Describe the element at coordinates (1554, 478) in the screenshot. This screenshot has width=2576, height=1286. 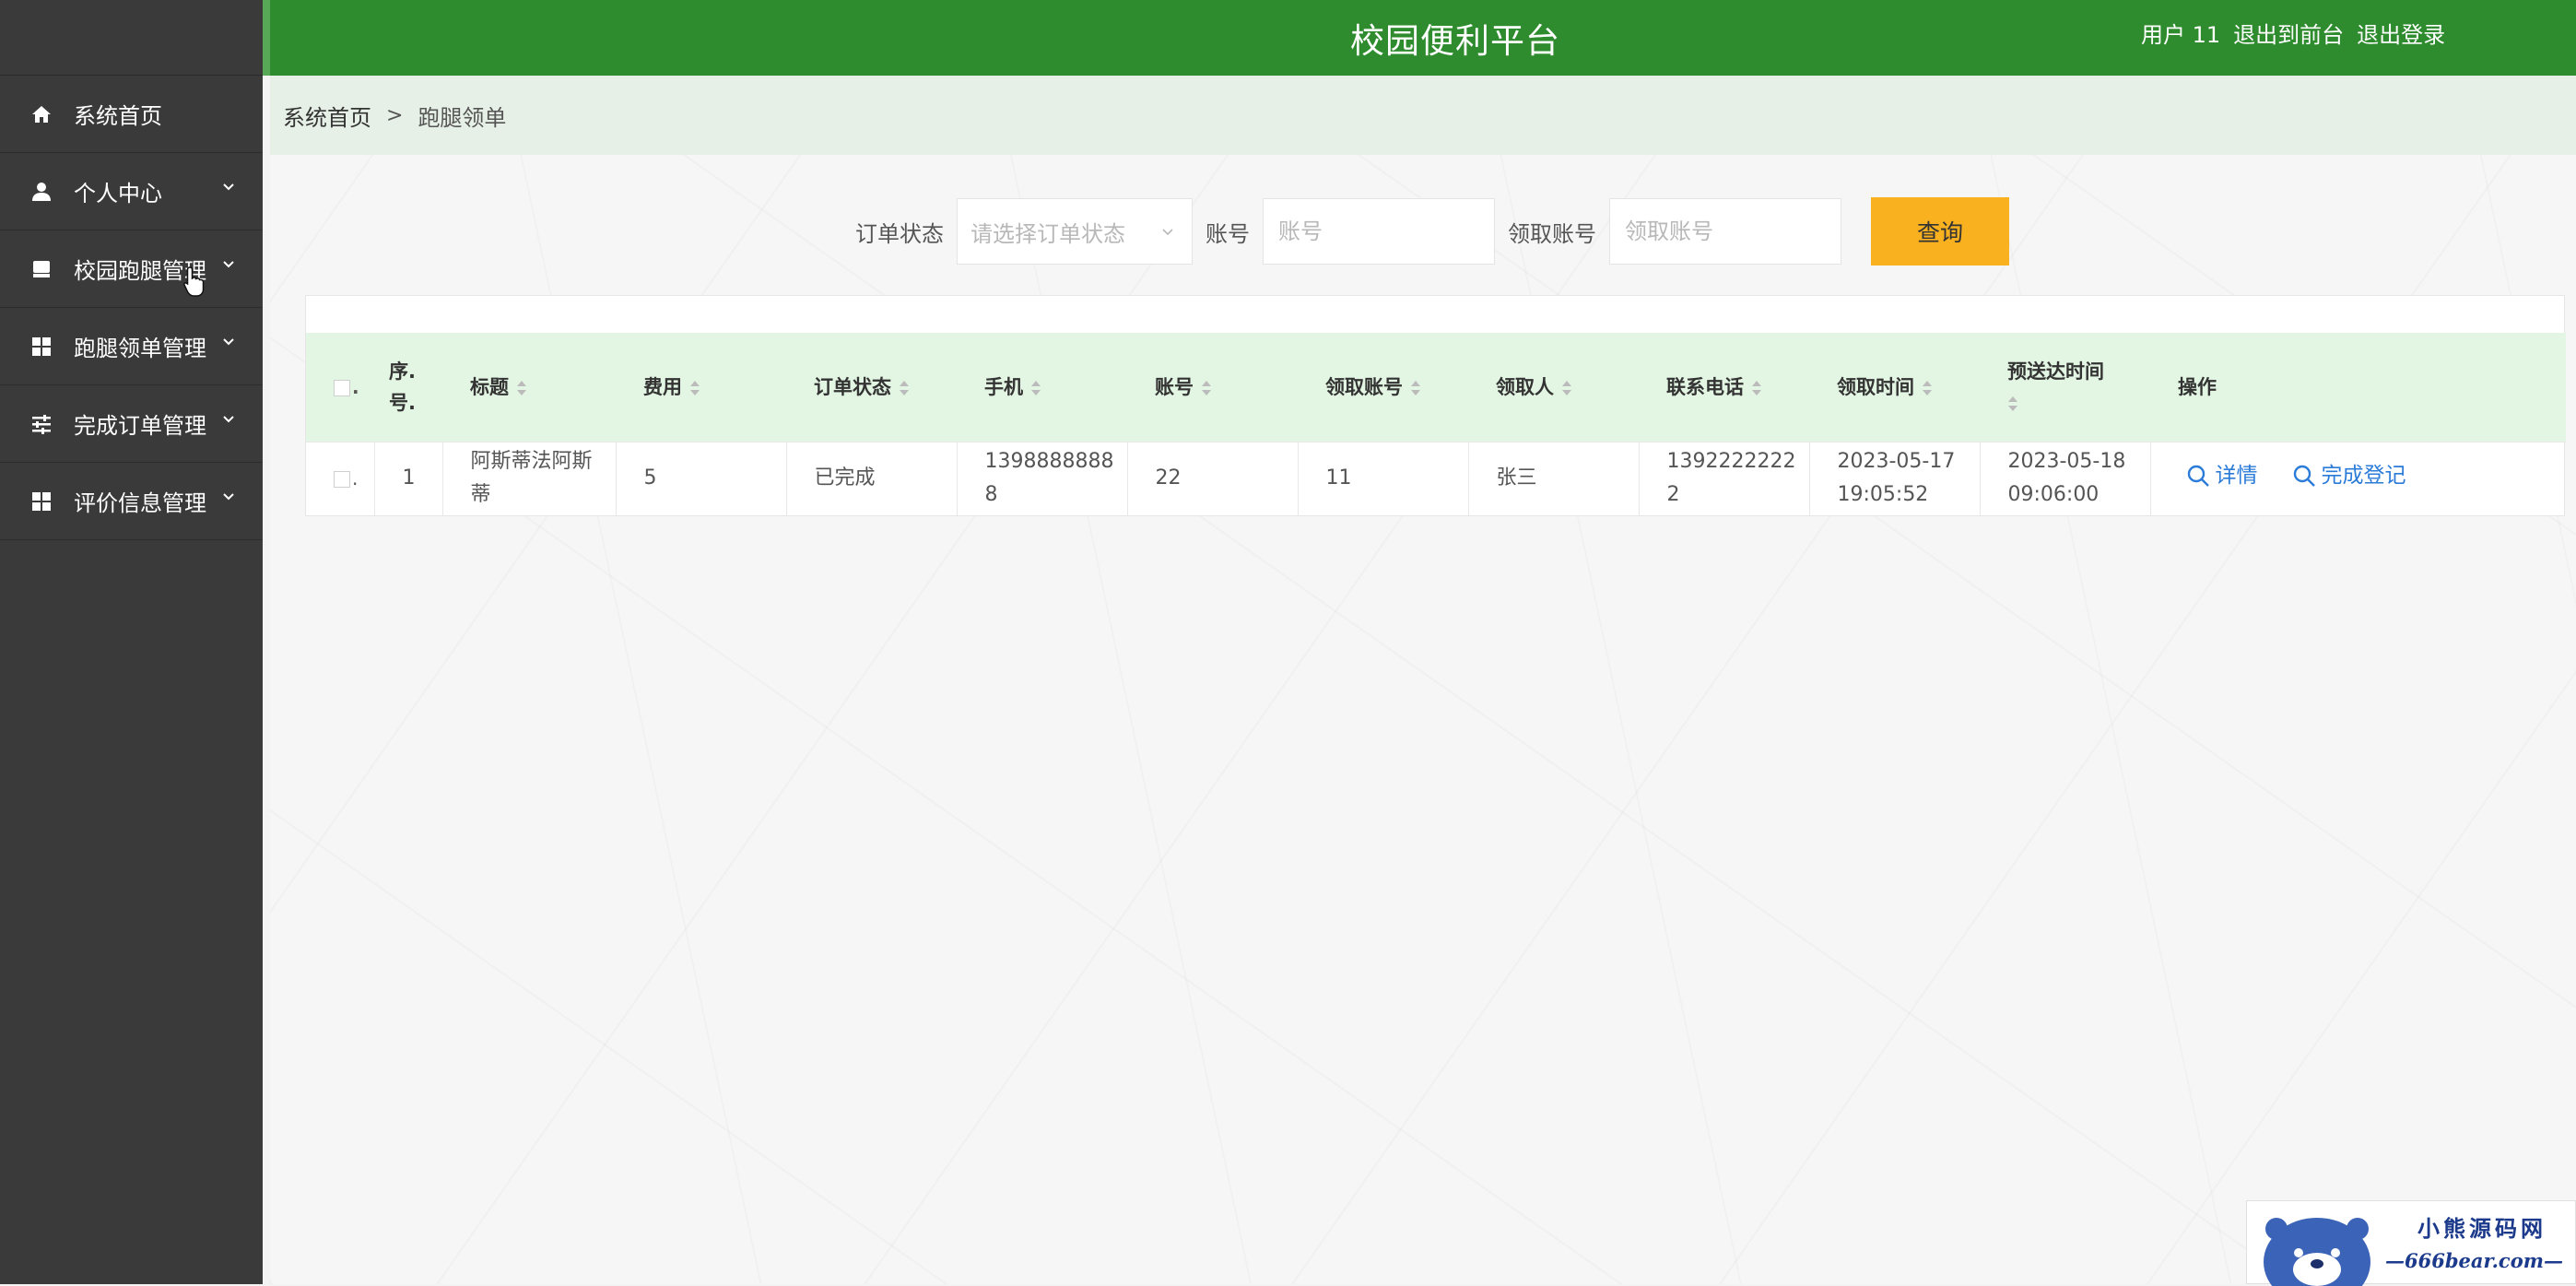
I see `cell-receiver: 张三` at that location.